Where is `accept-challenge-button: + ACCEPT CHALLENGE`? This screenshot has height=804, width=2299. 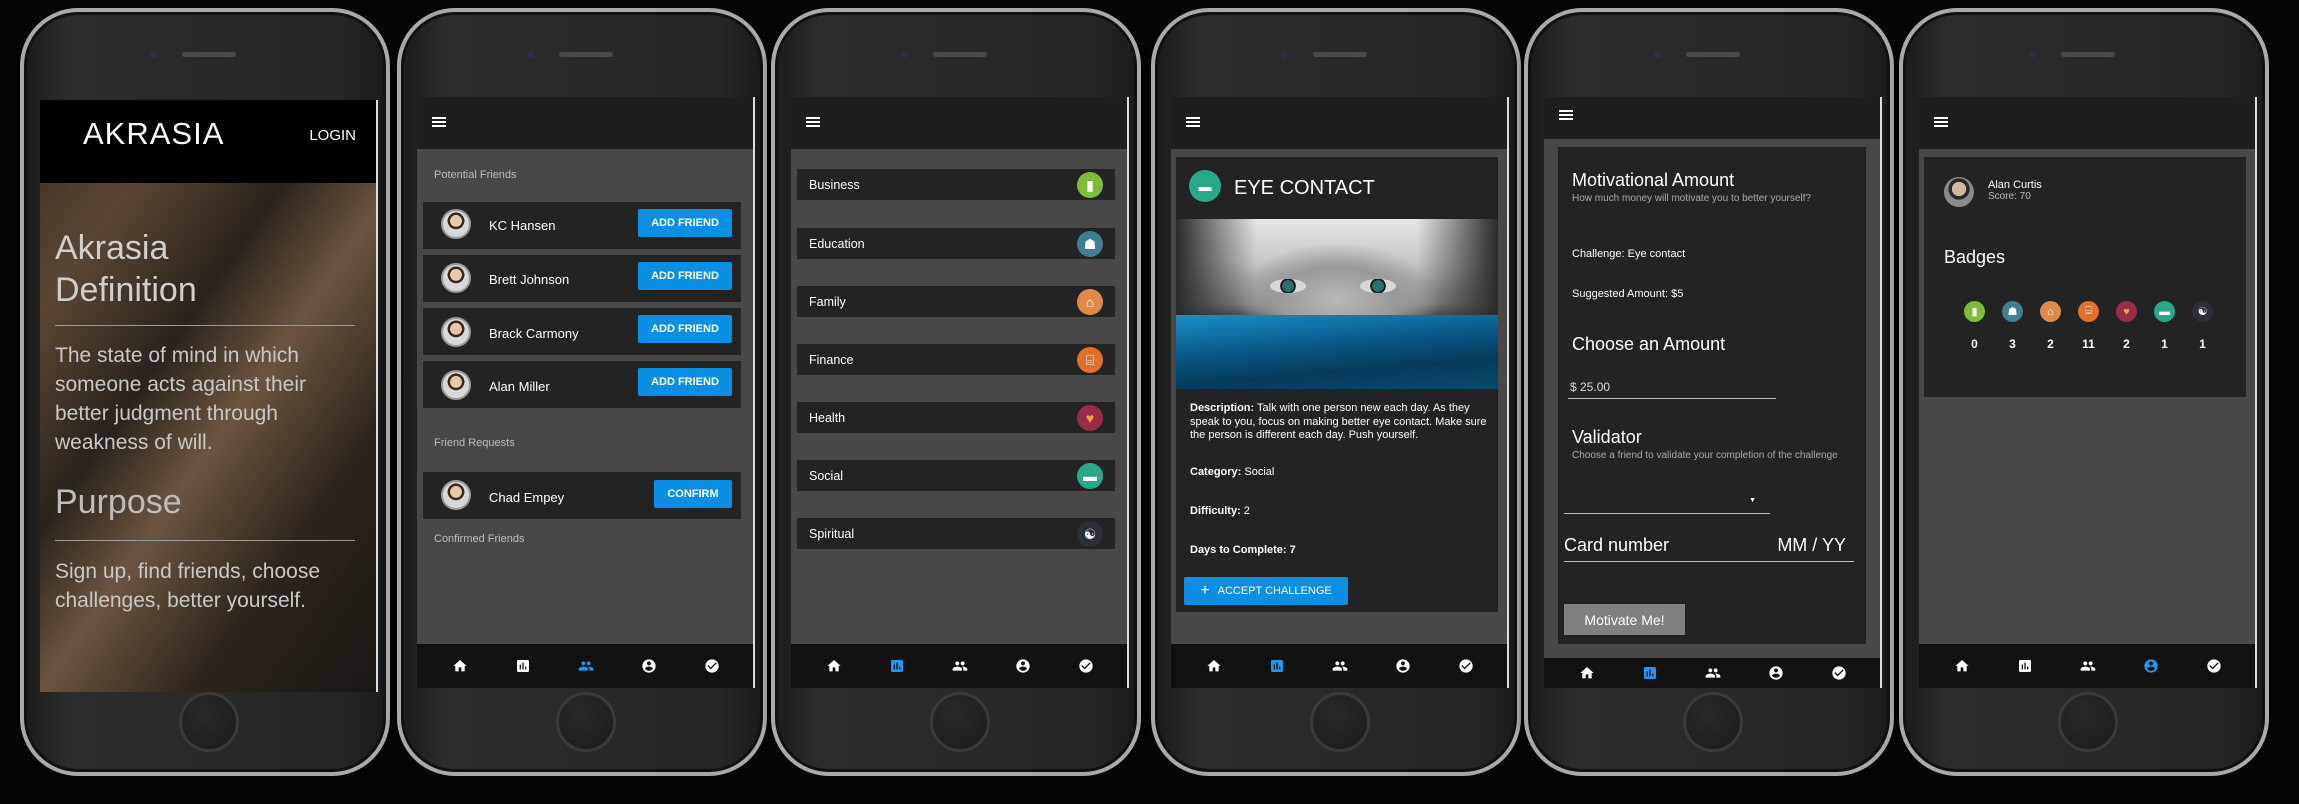 accept-challenge-button: + ACCEPT CHALLENGE is located at coordinates (1266, 591).